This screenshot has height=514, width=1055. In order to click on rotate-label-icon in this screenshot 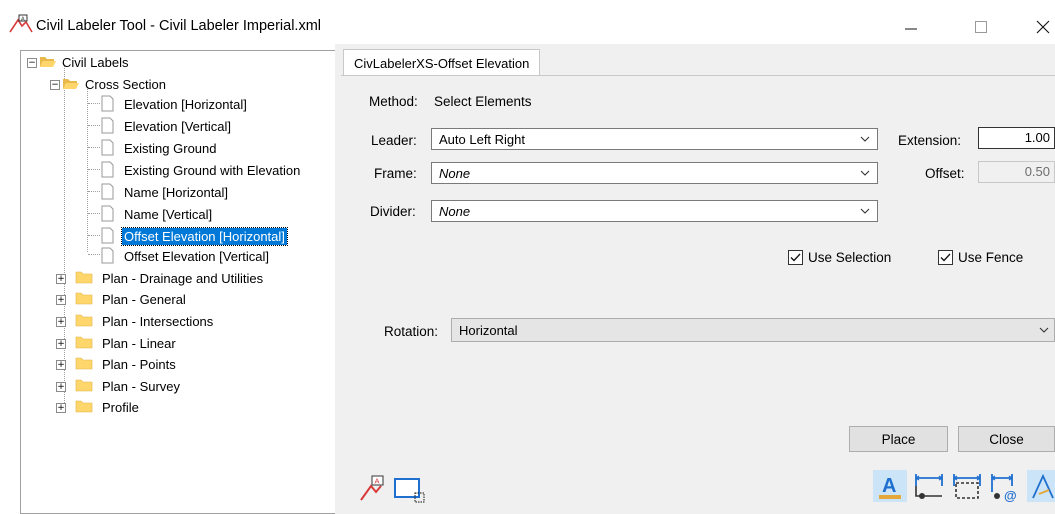, I will do `click(1042, 487)`.